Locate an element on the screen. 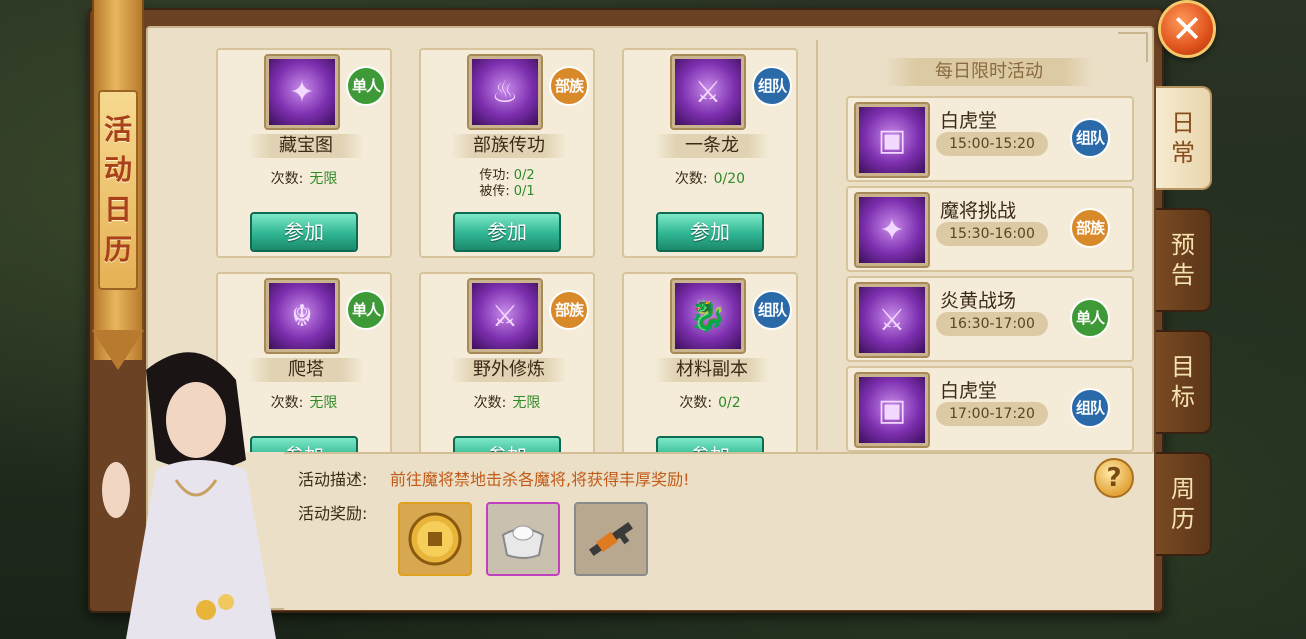  close-icon: ✕ is located at coordinates (1187, 29).